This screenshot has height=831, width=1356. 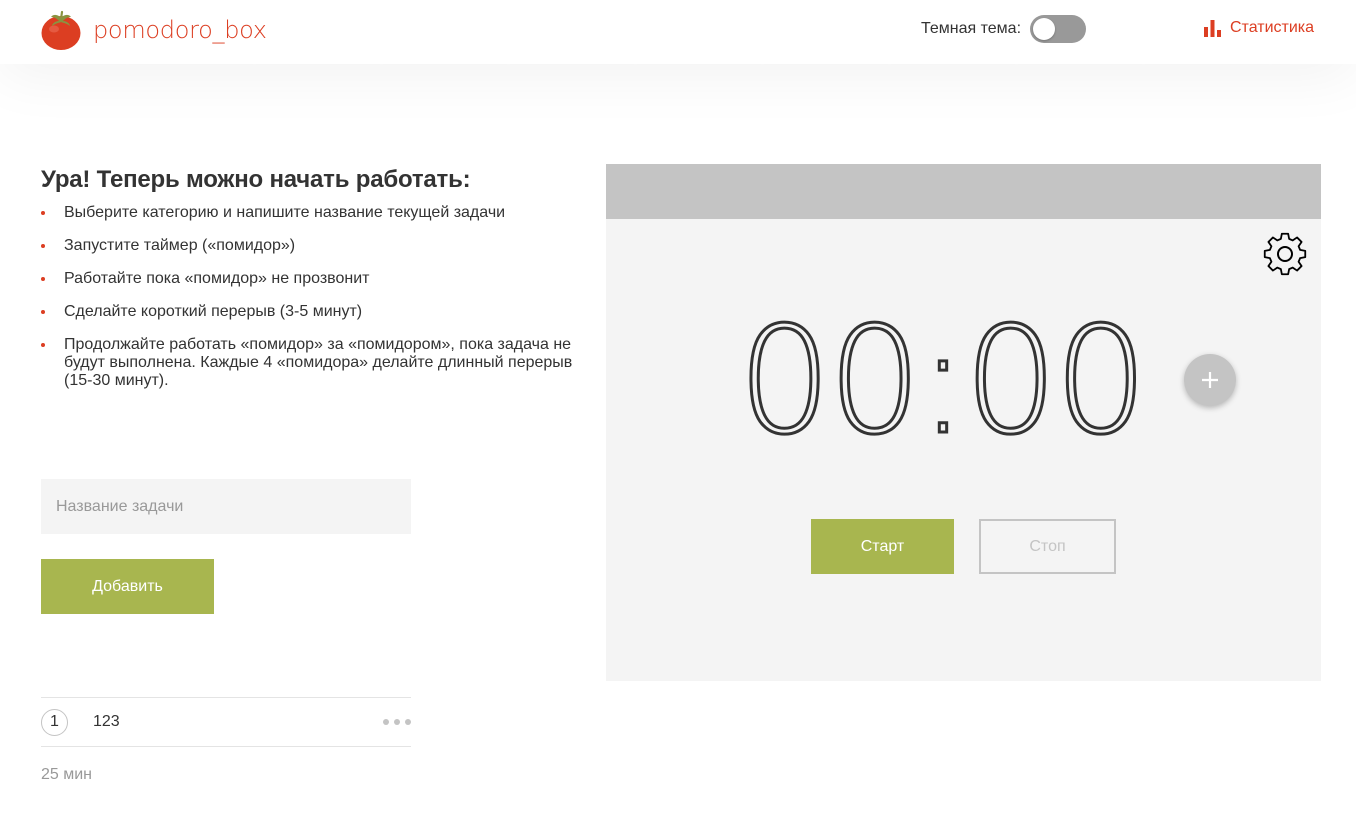 I want to click on statistics-link: Статистика, so click(x=1259, y=28).